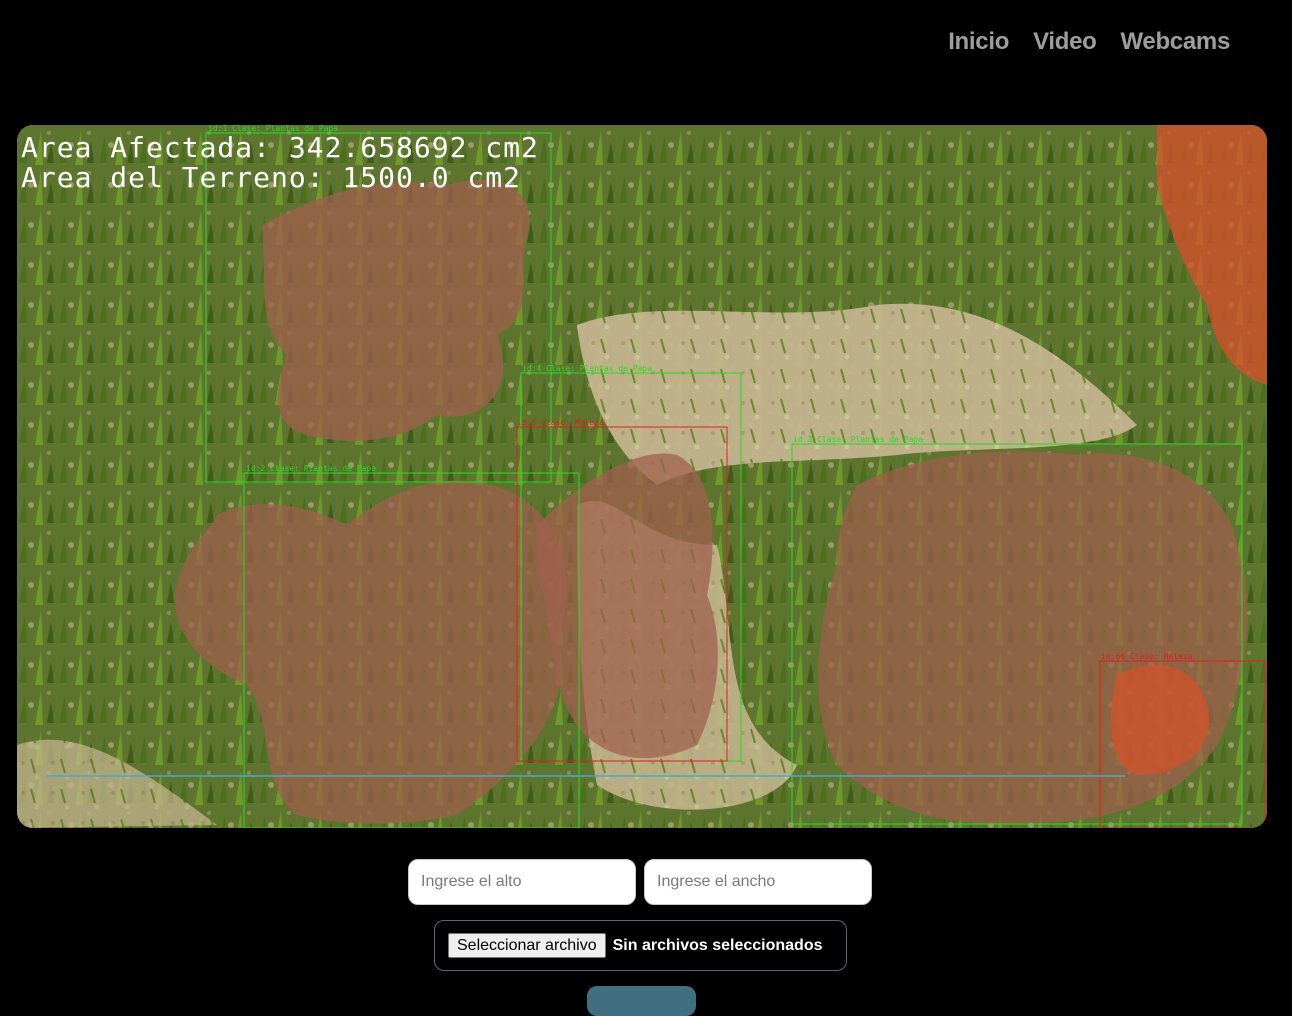 This screenshot has width=1292, height=1016. What do you see at coordinates (717, 945) in the screenshot?
I see `file-status-text: Sin archivos seleccionados` at bounding box center [717, 945].